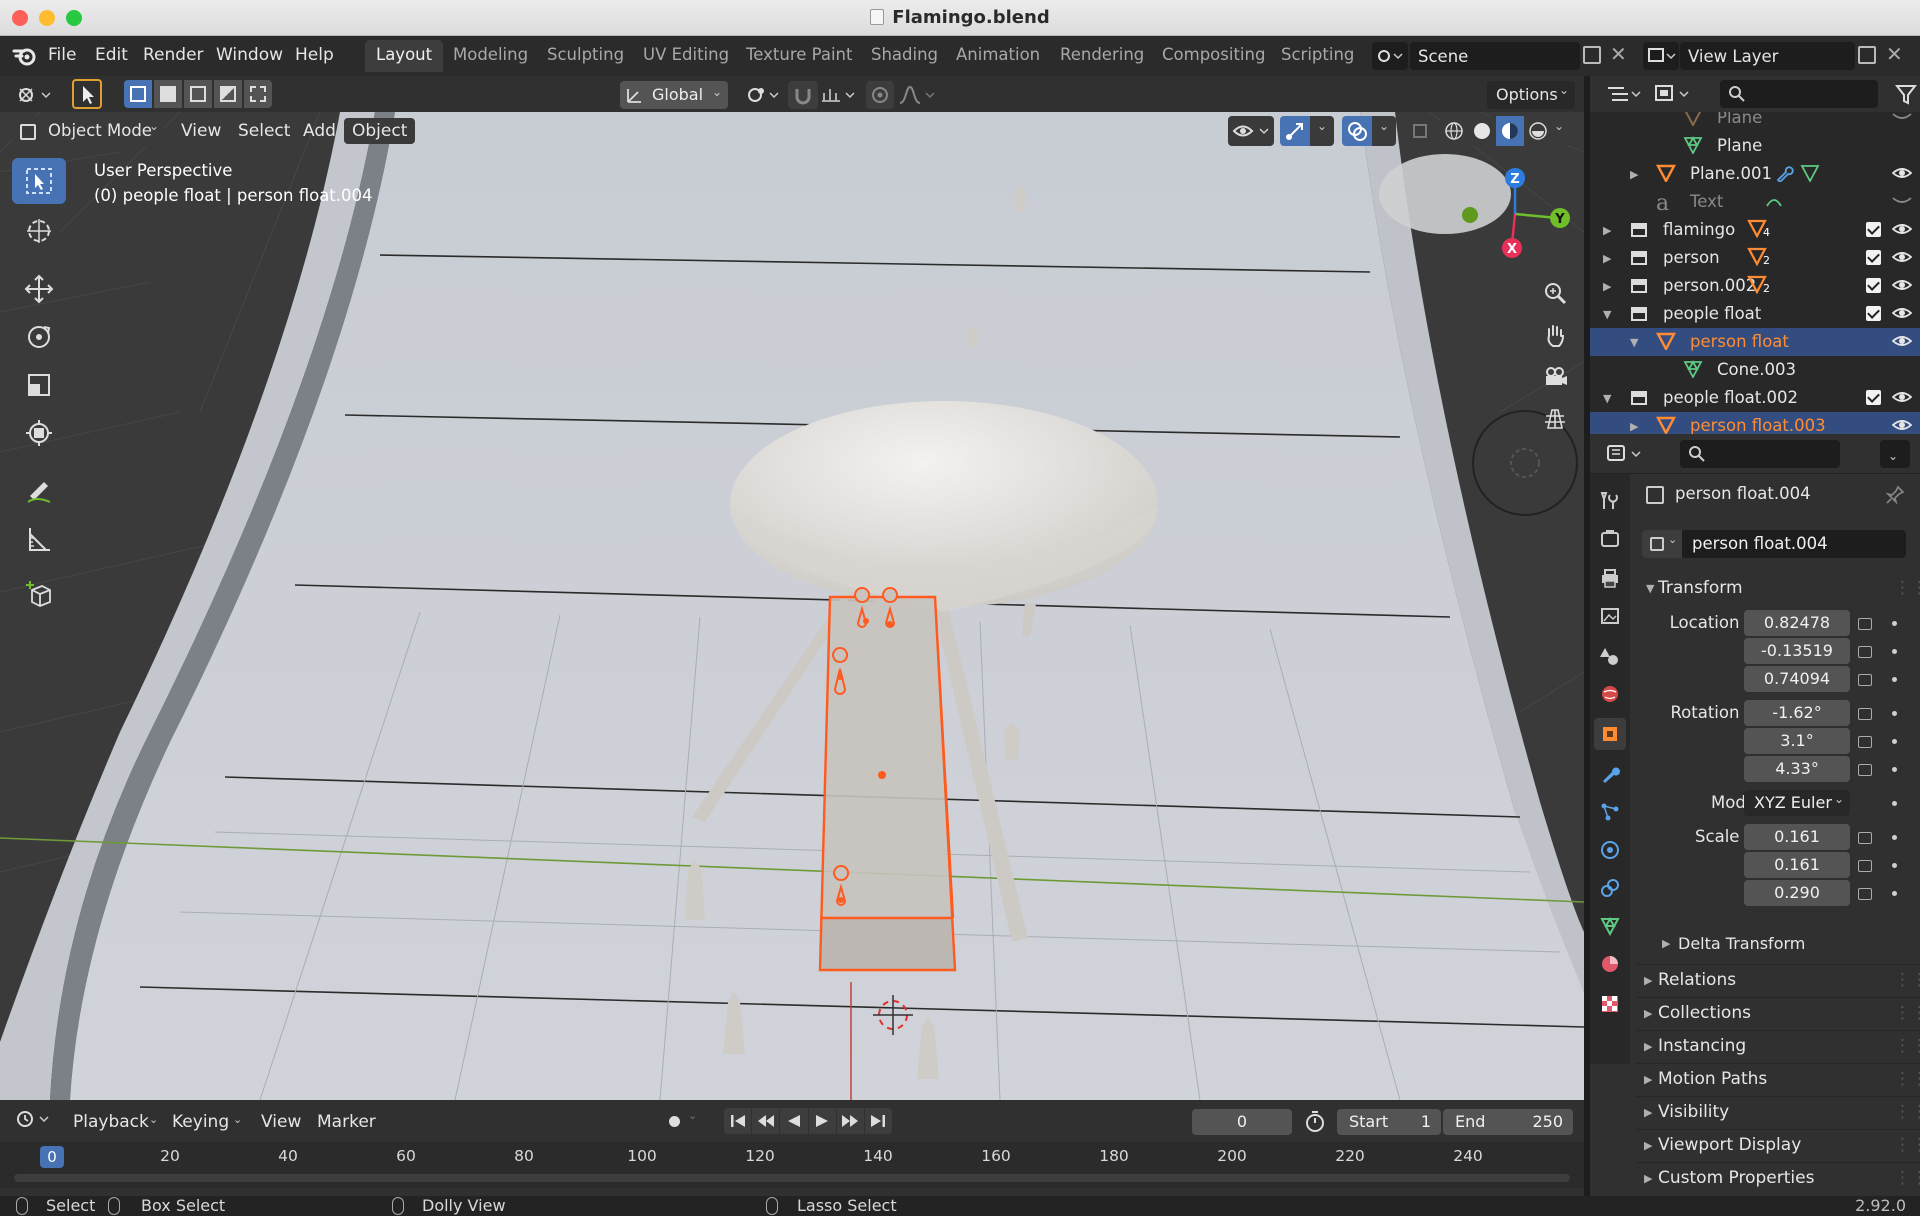  What do you see at coordinates (1755, 370) in the screenshot?
I see `outliner-row: Cone.003` at bounding box center [1755, 370].